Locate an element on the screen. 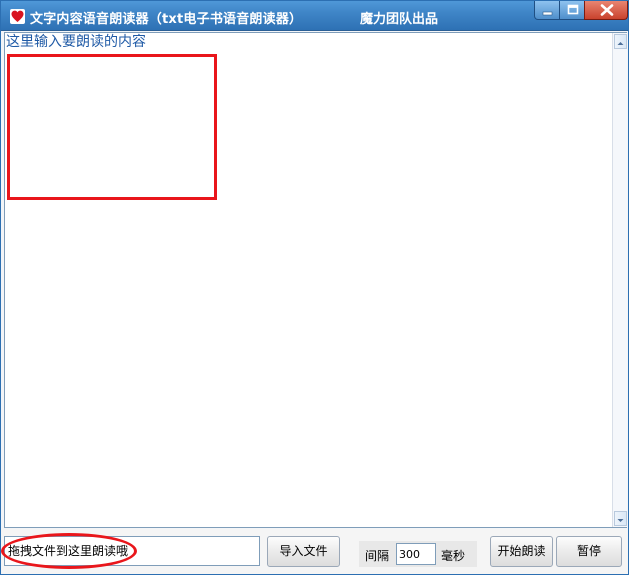 The width and height of the screenshot is (629, 575). vertical-scrollbar is located at coordinates (619, 280).